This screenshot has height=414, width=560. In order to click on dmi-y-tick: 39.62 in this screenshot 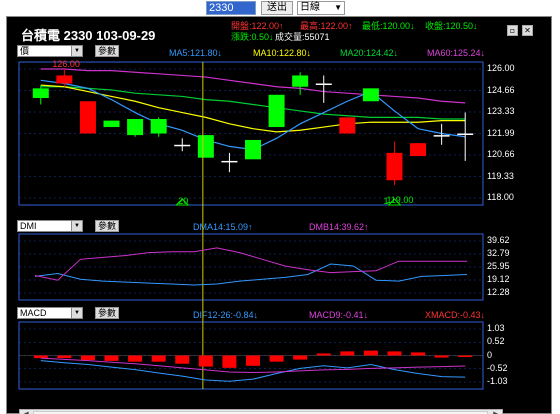, I will do `click(498, 240)`.